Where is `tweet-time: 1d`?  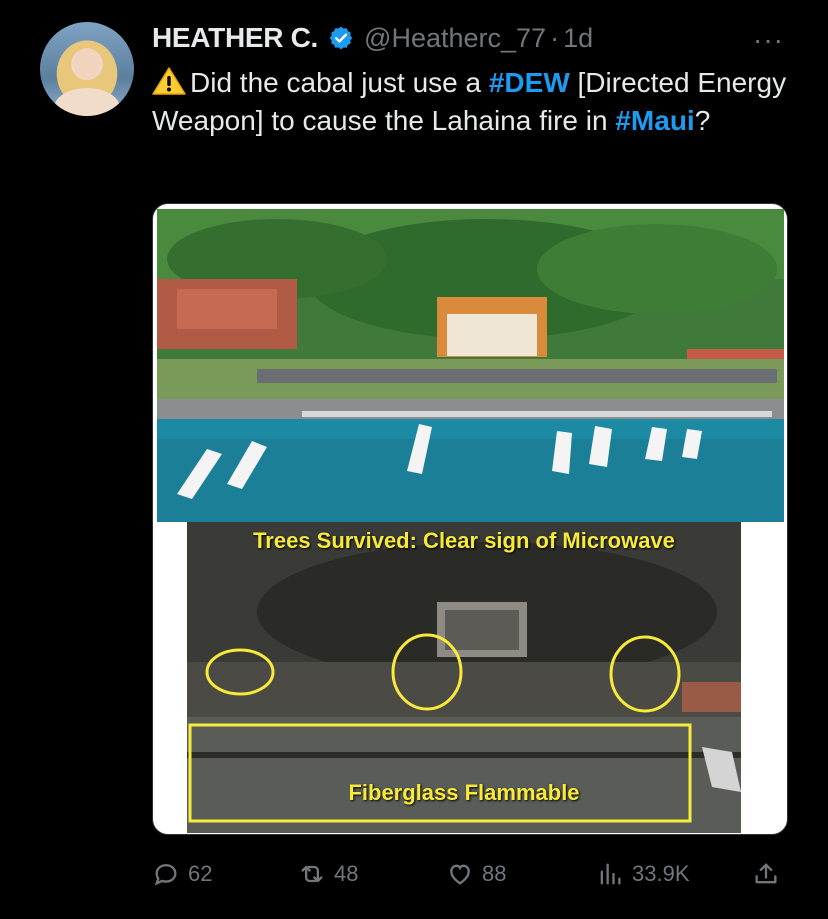 tweet-time: 1d is located at coordinates (578, 38).